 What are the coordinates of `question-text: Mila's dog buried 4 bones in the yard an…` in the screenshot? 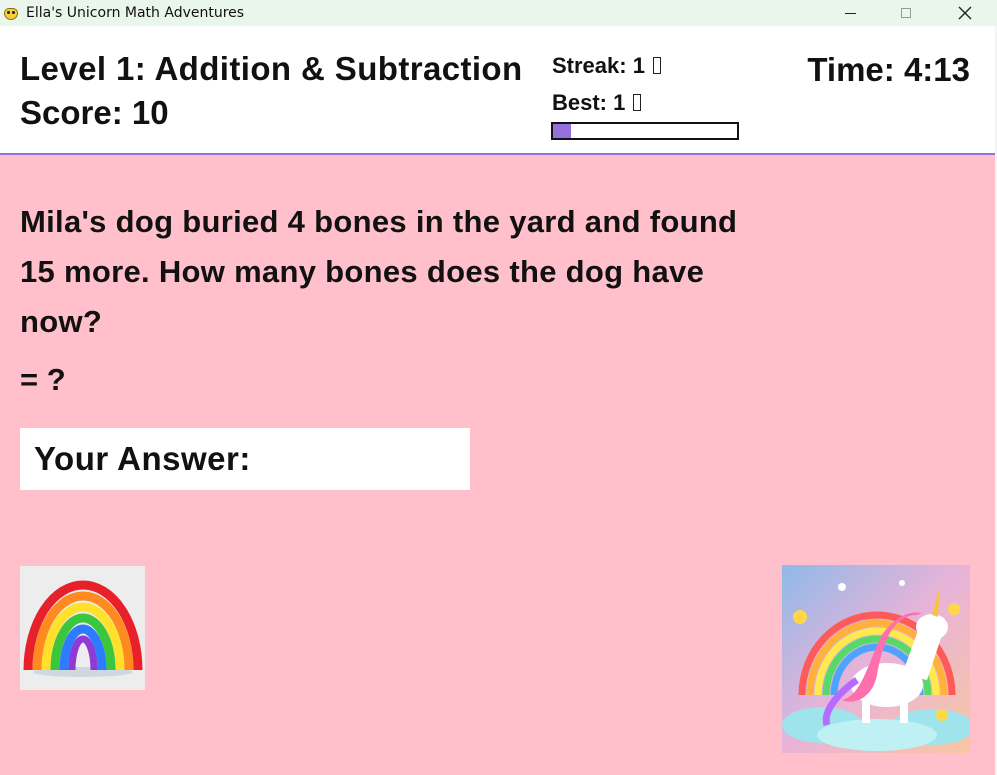 It's located at (379, 271).